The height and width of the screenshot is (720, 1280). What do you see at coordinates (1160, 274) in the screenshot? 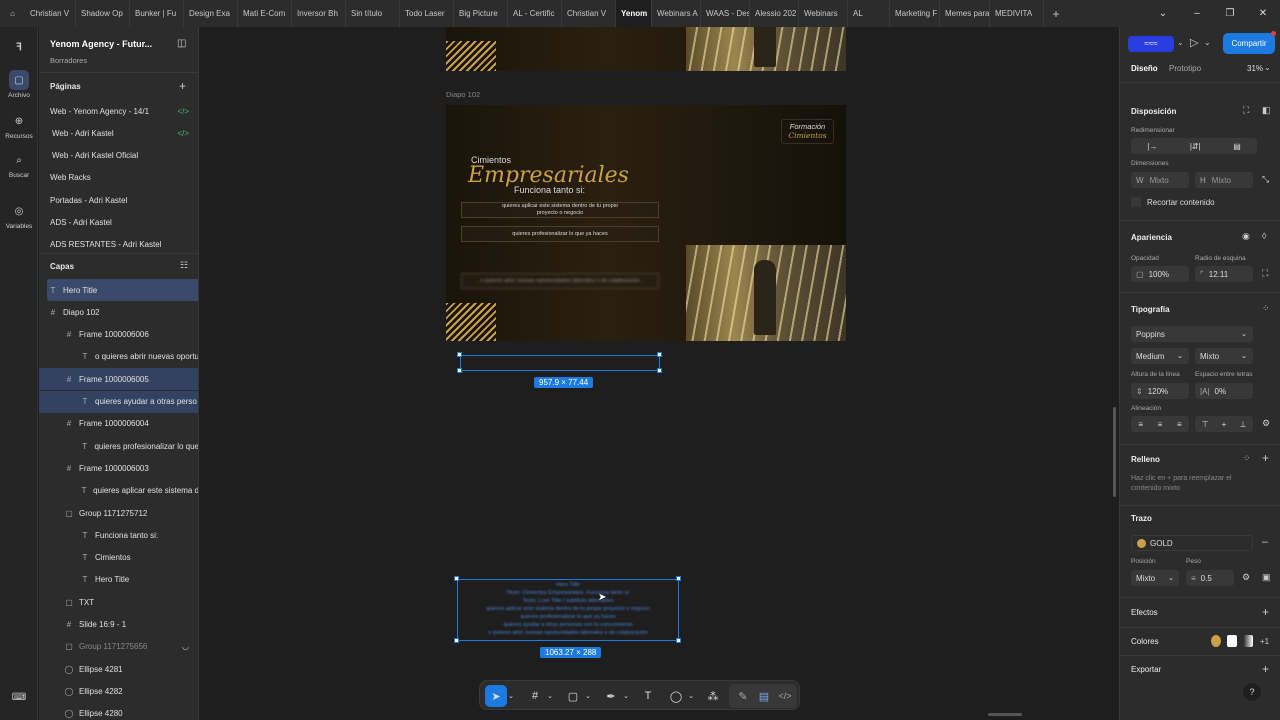
I see `opacity-field: ▢ 100%` at bounding box center [1160, 274].